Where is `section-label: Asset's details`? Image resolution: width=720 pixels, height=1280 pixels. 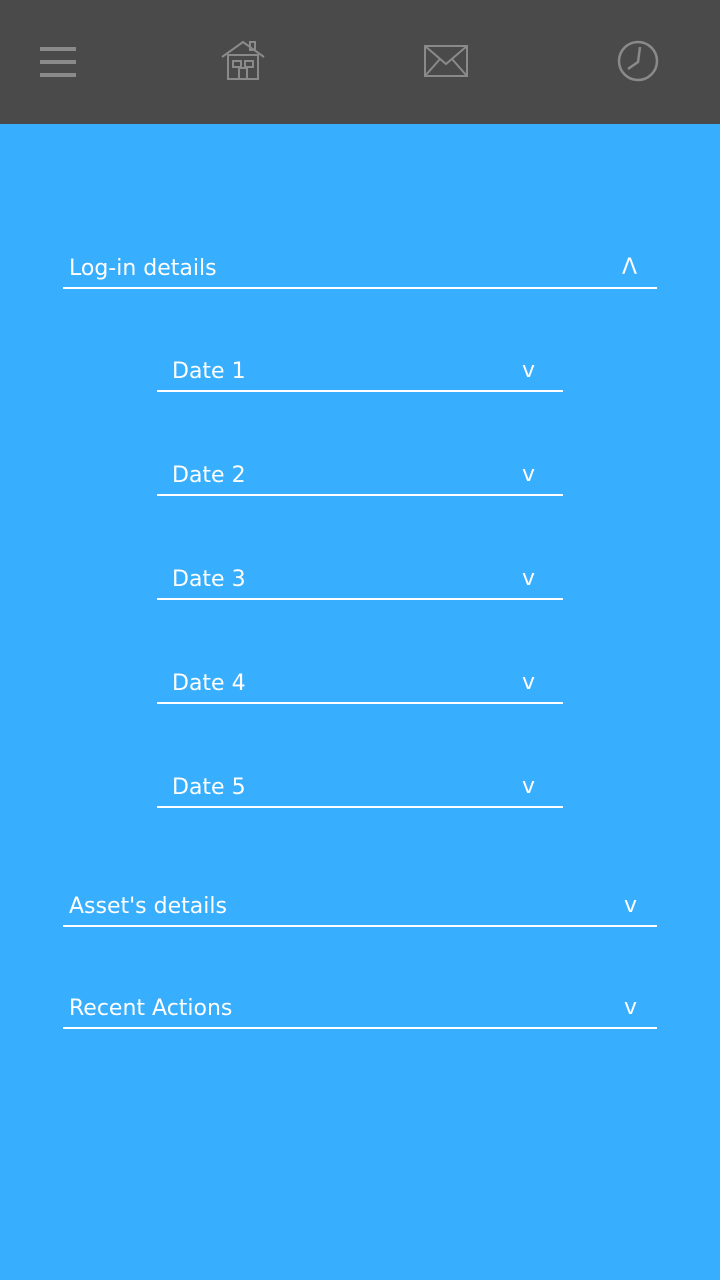
section-label: Asset's details is located at coordinates (148, 906).